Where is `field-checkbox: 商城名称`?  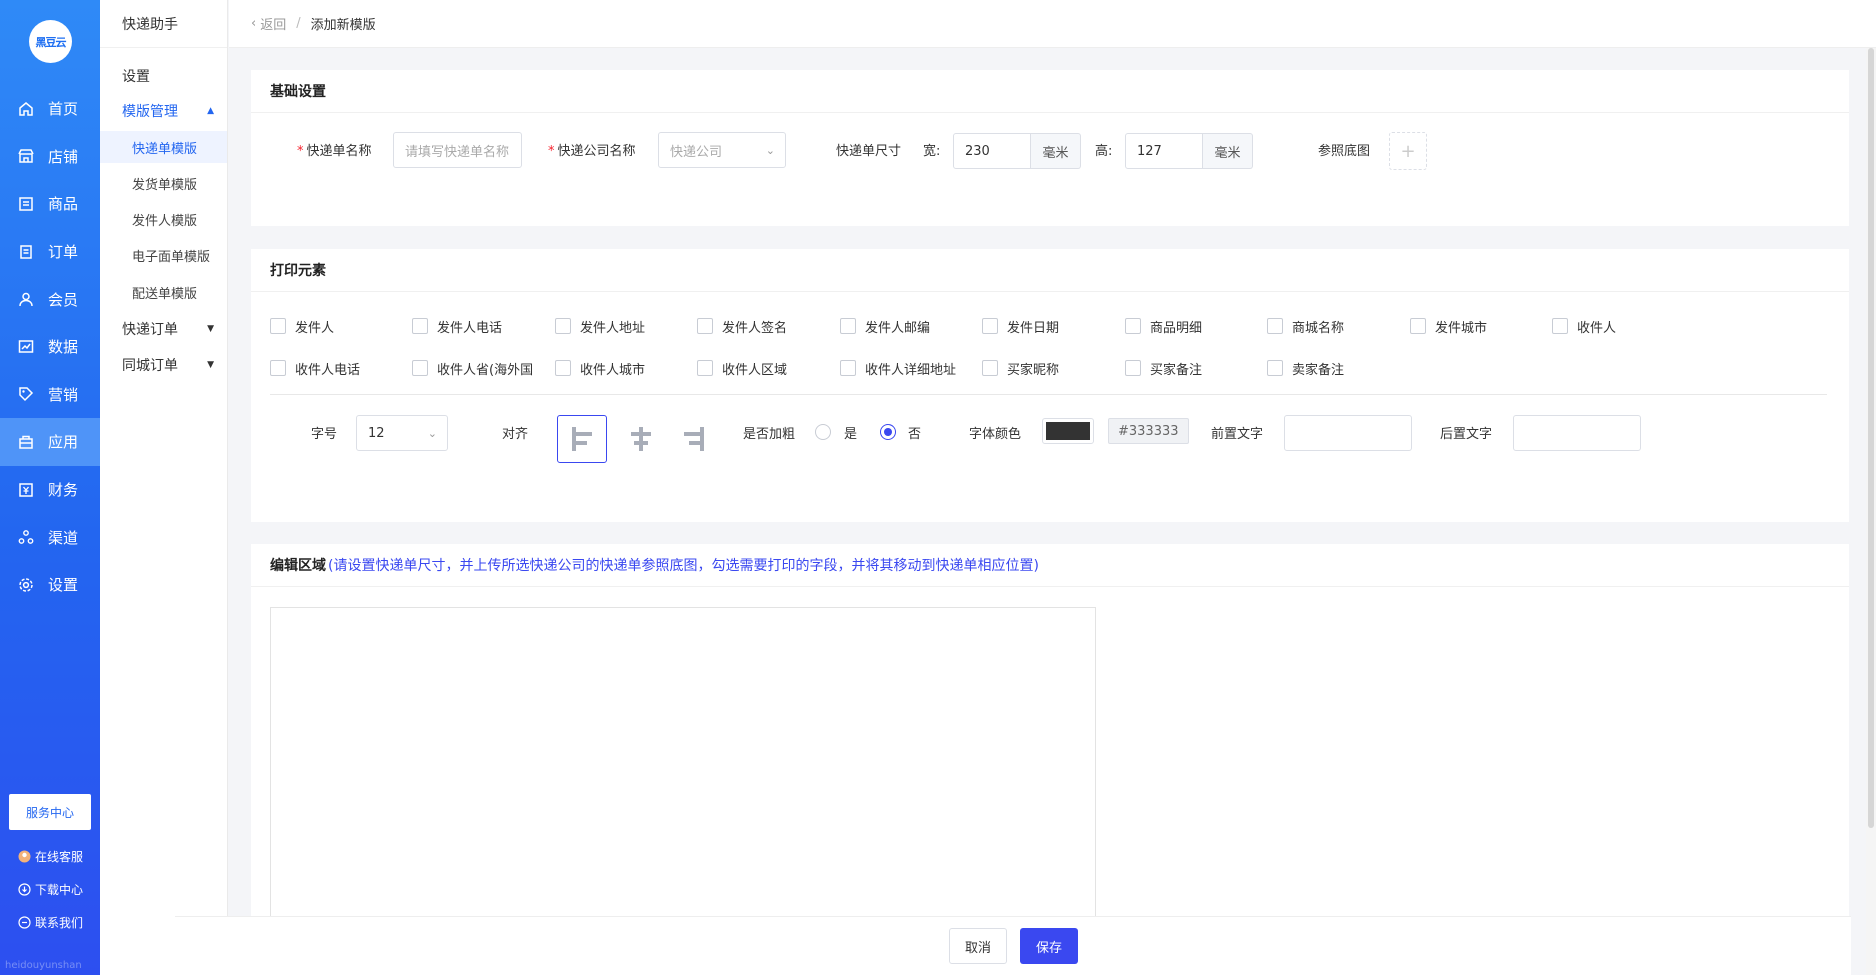
field-checkbox: 商城名称 is located at coordinates (1305, 326).